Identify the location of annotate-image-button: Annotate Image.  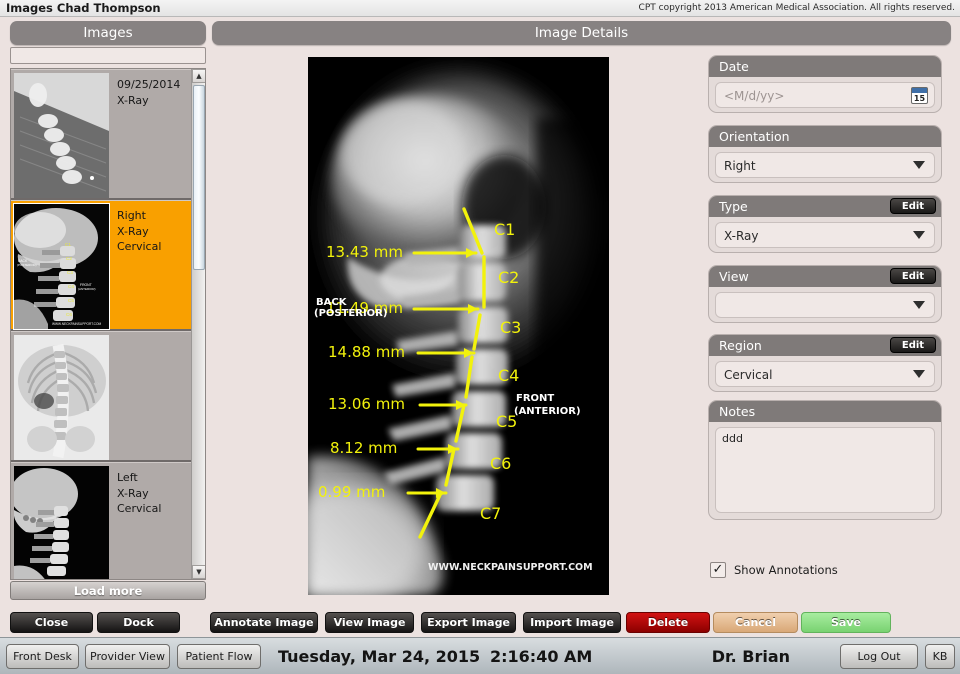
(264, 622).